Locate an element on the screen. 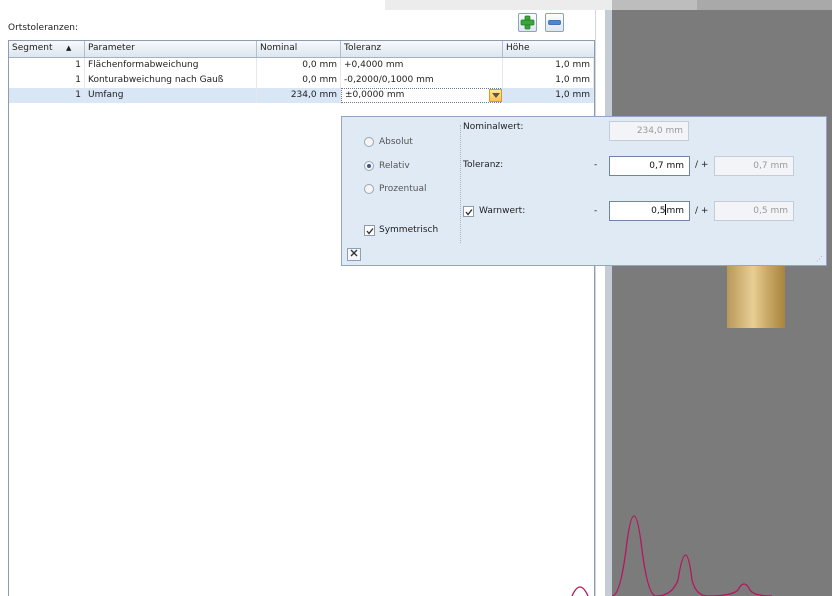  cell-parameter: Flächenformabweichung is located at coordinates (171, 65).